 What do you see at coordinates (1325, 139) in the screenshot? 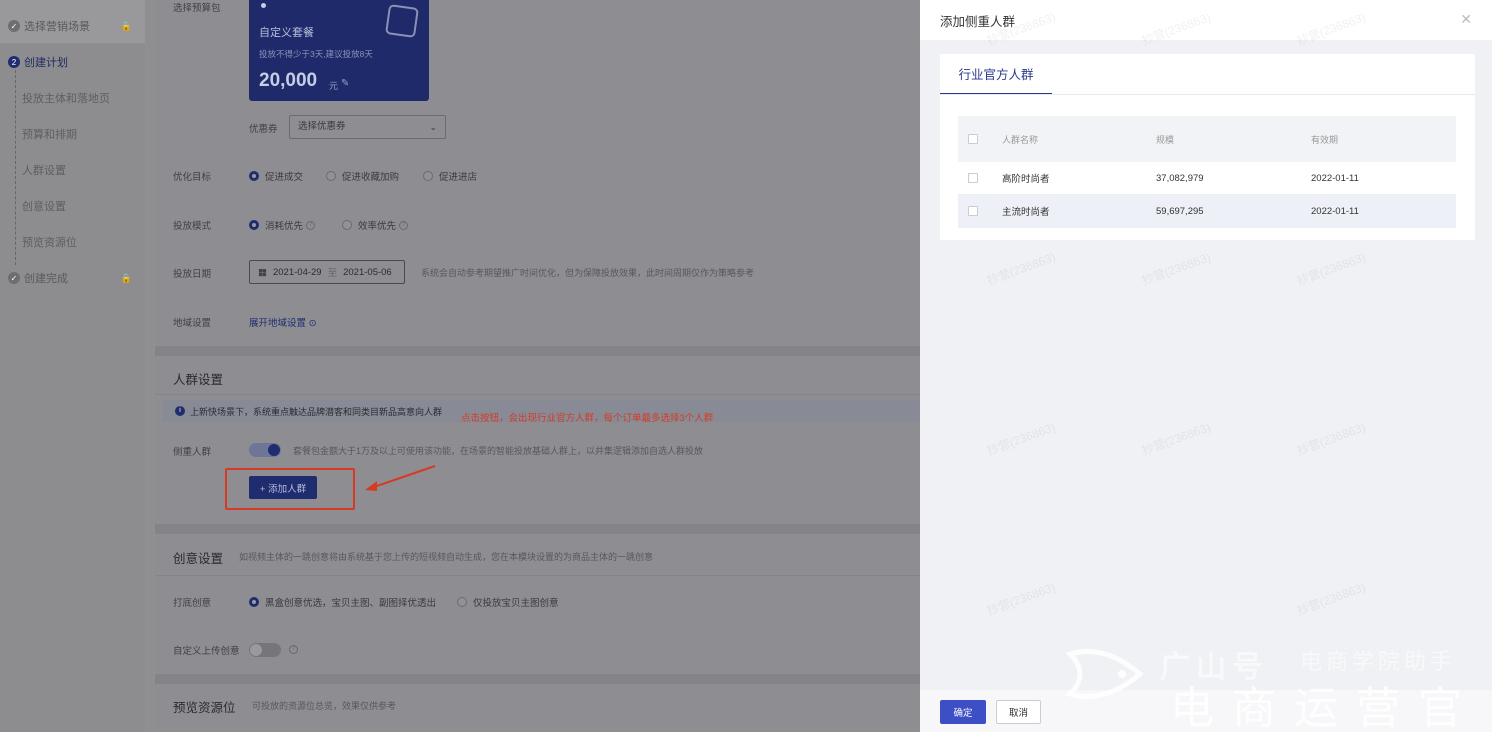
I see `column-header-expiry: 有效期` at bounding box center [1325, 139].